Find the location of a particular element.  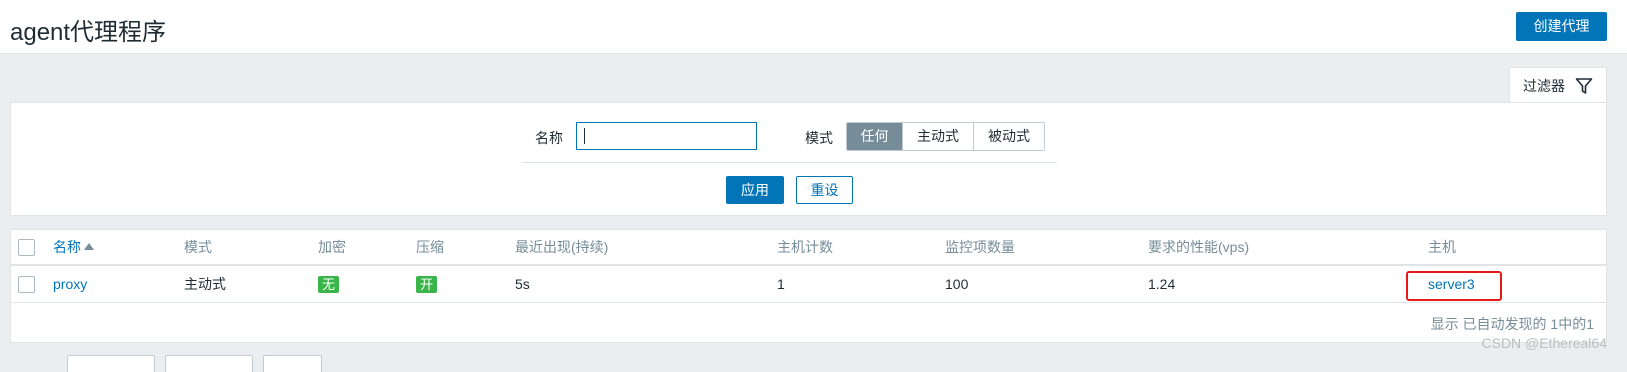

column-header-name: 名称 is located at coordinates (73, 247).